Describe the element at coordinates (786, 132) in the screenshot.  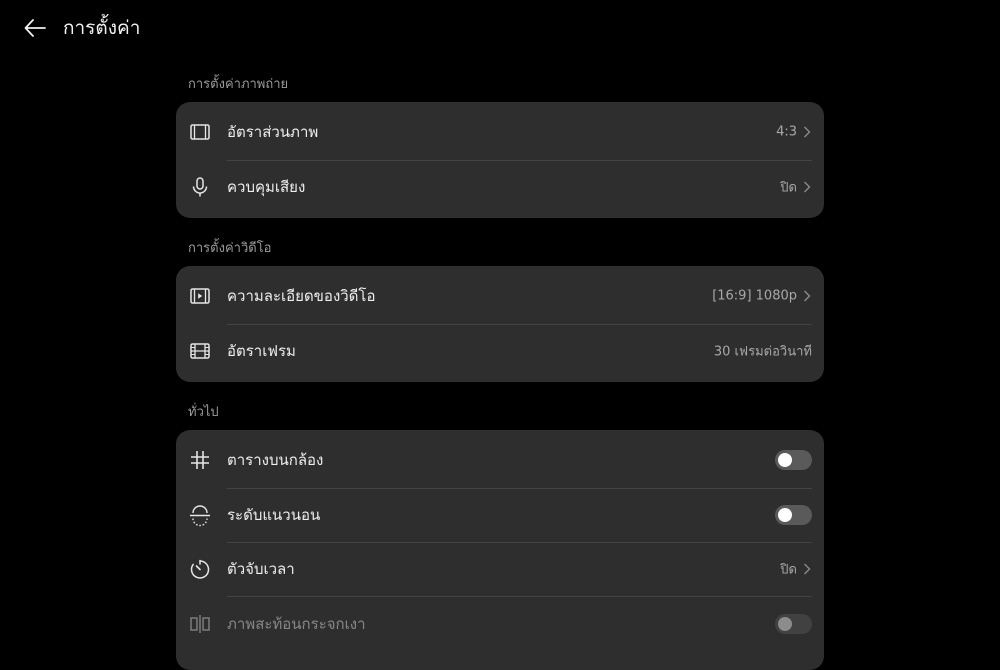
I see `setting-value: 4:3` at that location.